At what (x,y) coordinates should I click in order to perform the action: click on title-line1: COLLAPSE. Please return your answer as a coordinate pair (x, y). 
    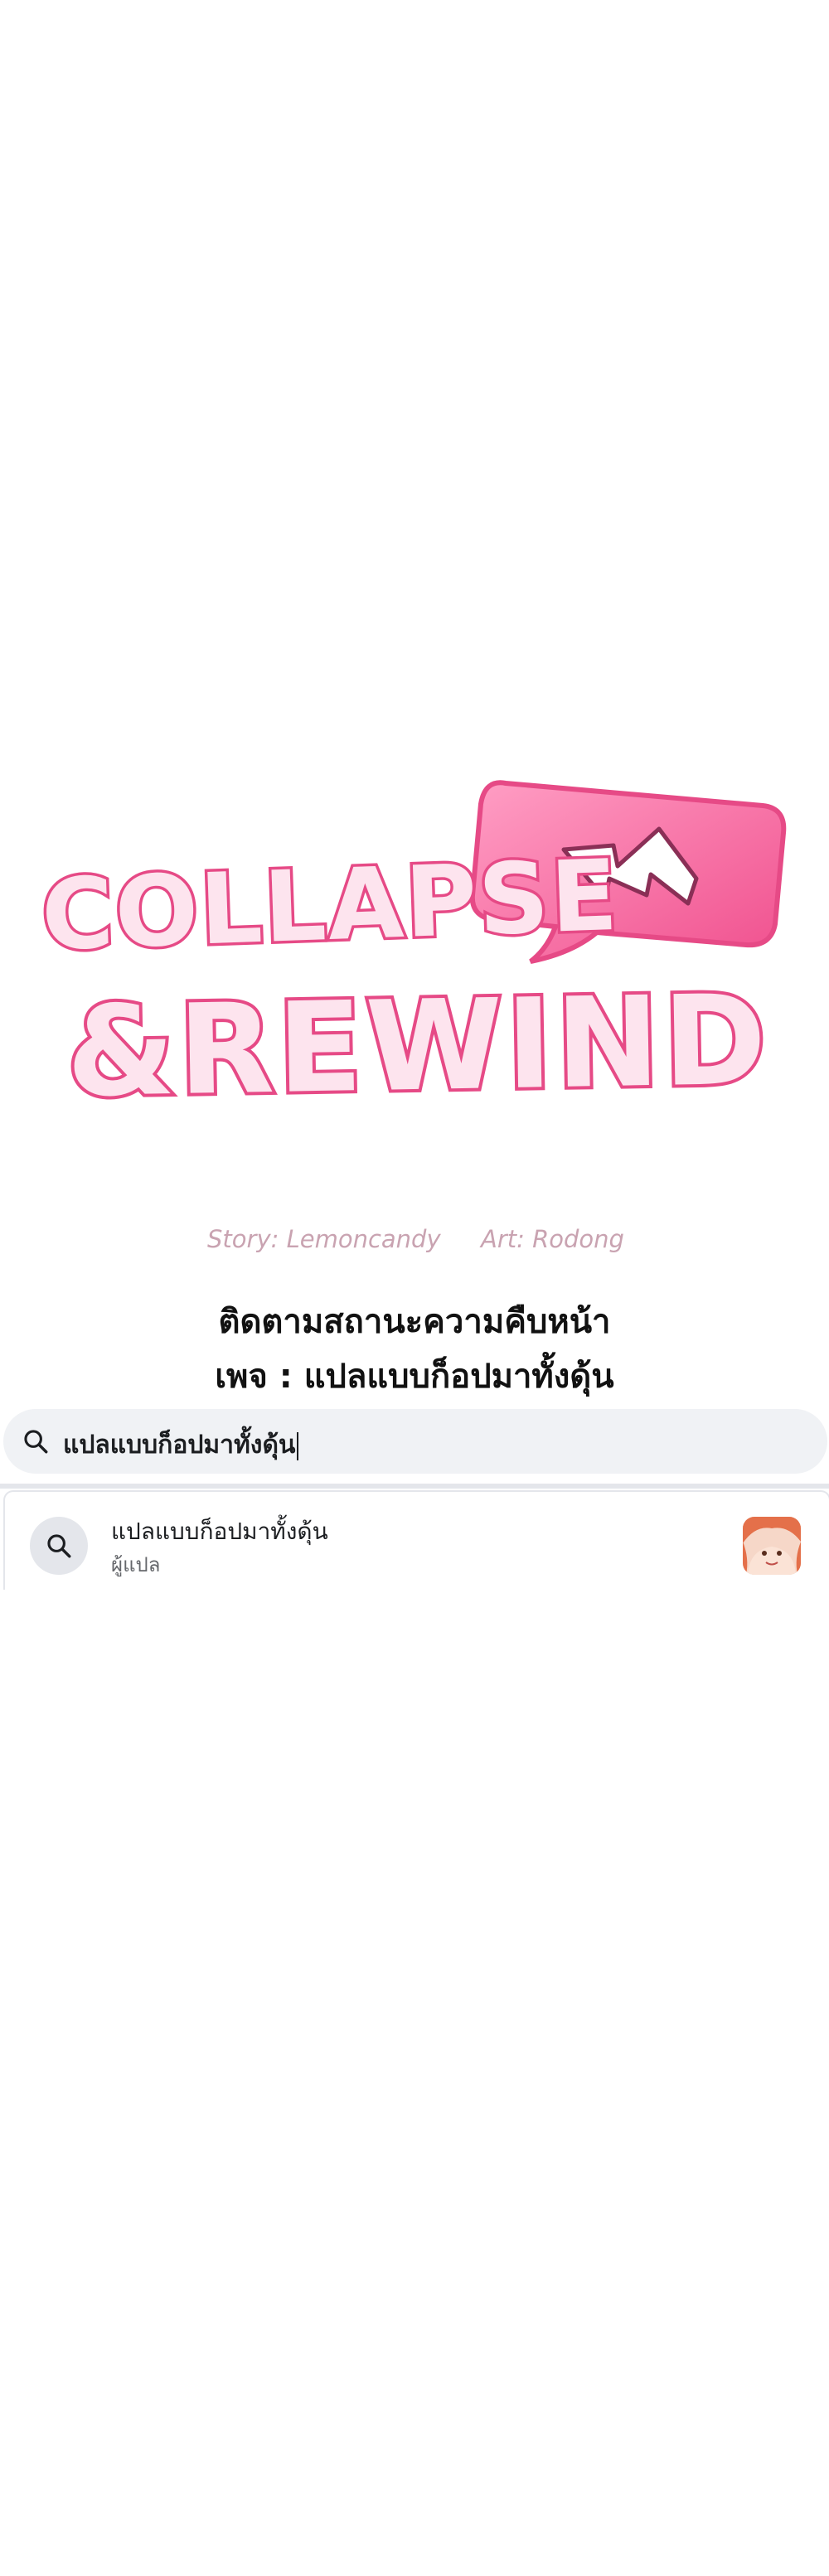
    Looking at the image, I should click on (330, 905).